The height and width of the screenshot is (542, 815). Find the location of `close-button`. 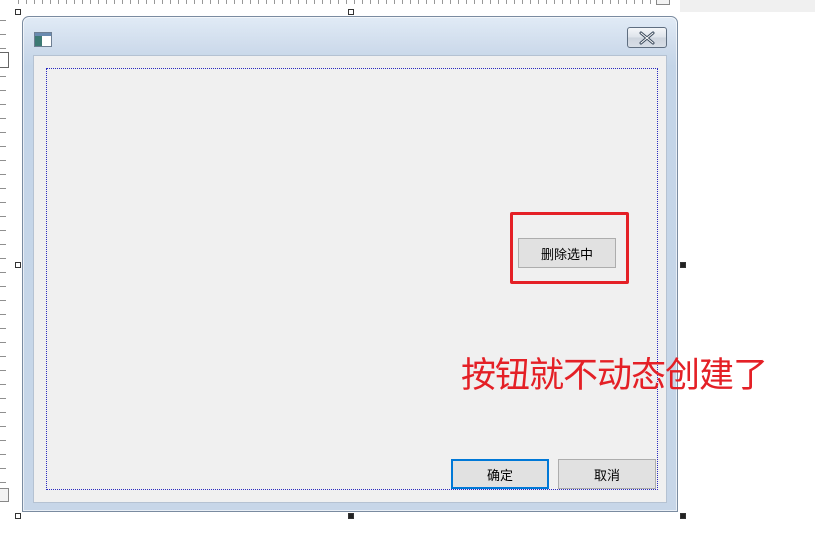

close-button is located at coordinates (647, 37).